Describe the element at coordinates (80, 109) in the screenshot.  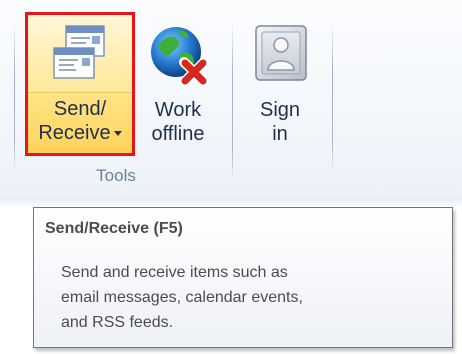
I see `send-receive-label-line1: Send/` at that location.